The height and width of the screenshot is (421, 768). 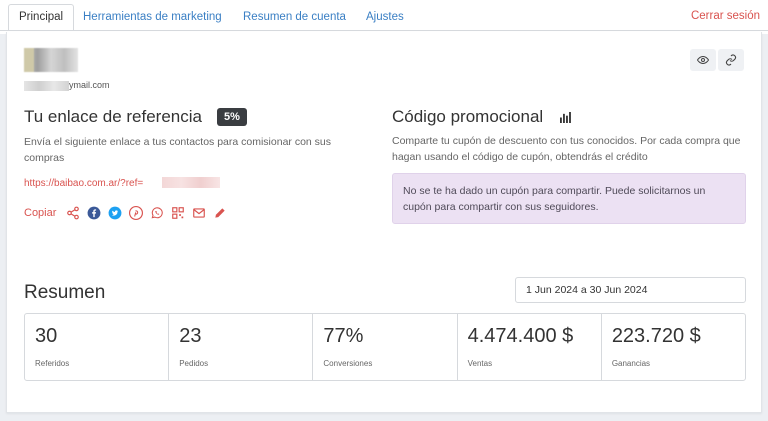 What do you see at coordinates (725, 16) in the screenshot?
I see `logout-link: Cerrar sesión` at bounding box center [725, 16].